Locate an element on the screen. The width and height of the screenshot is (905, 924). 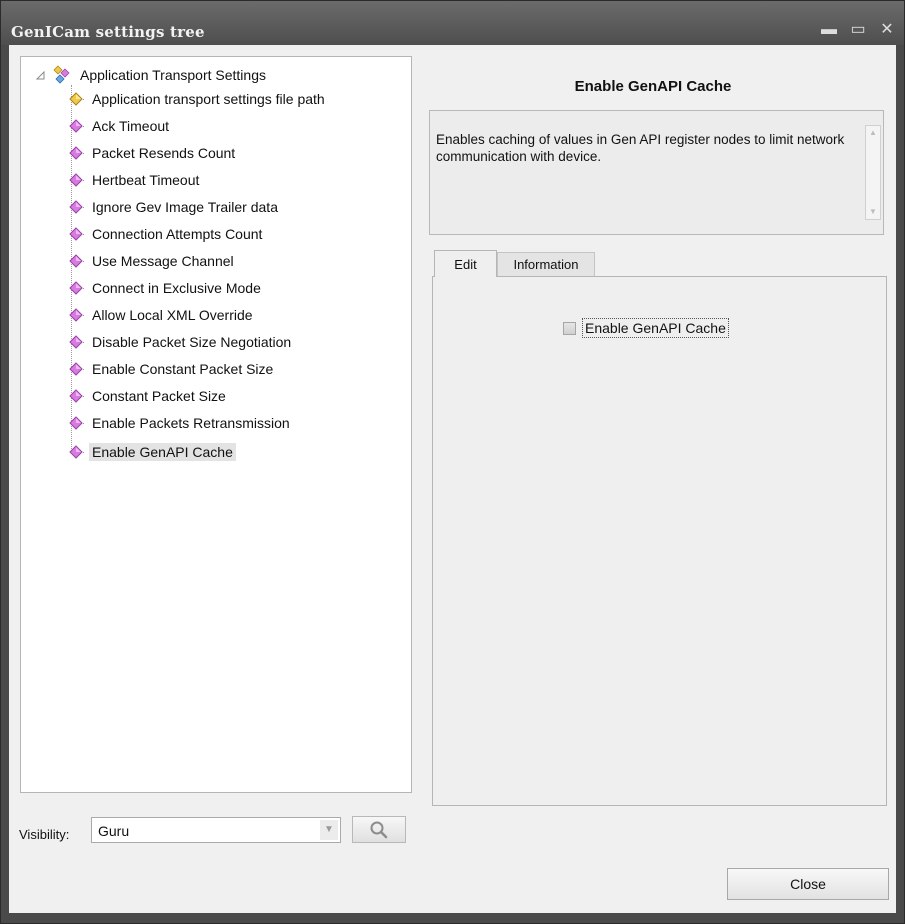
genapi-cache-checkbox is located at coordinates (569, 328).